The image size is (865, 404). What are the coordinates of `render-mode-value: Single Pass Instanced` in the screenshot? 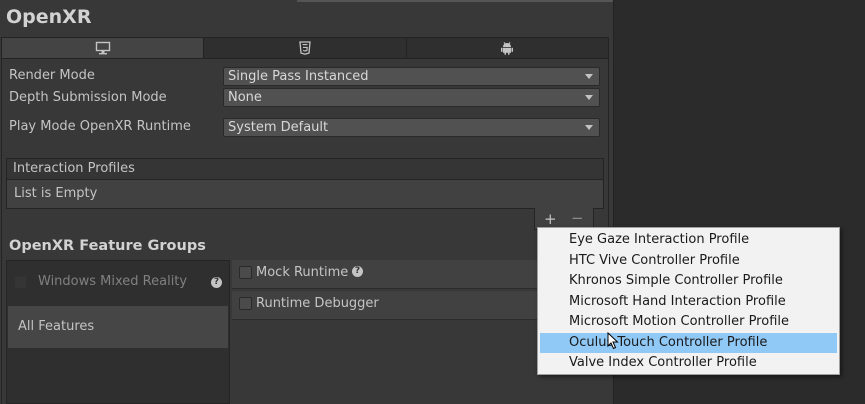 It's located at (298, 76).